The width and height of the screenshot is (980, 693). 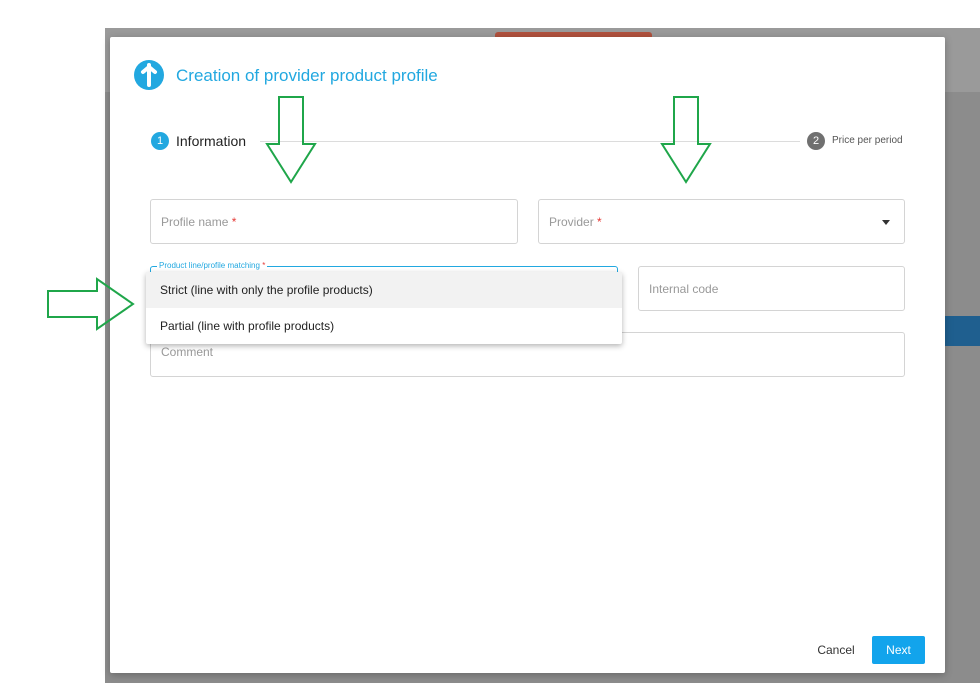 What do you see at coordinates (836, 650) in the screenshot?
I see `cancel-button: Cancel` at bounding box center [836, 650].